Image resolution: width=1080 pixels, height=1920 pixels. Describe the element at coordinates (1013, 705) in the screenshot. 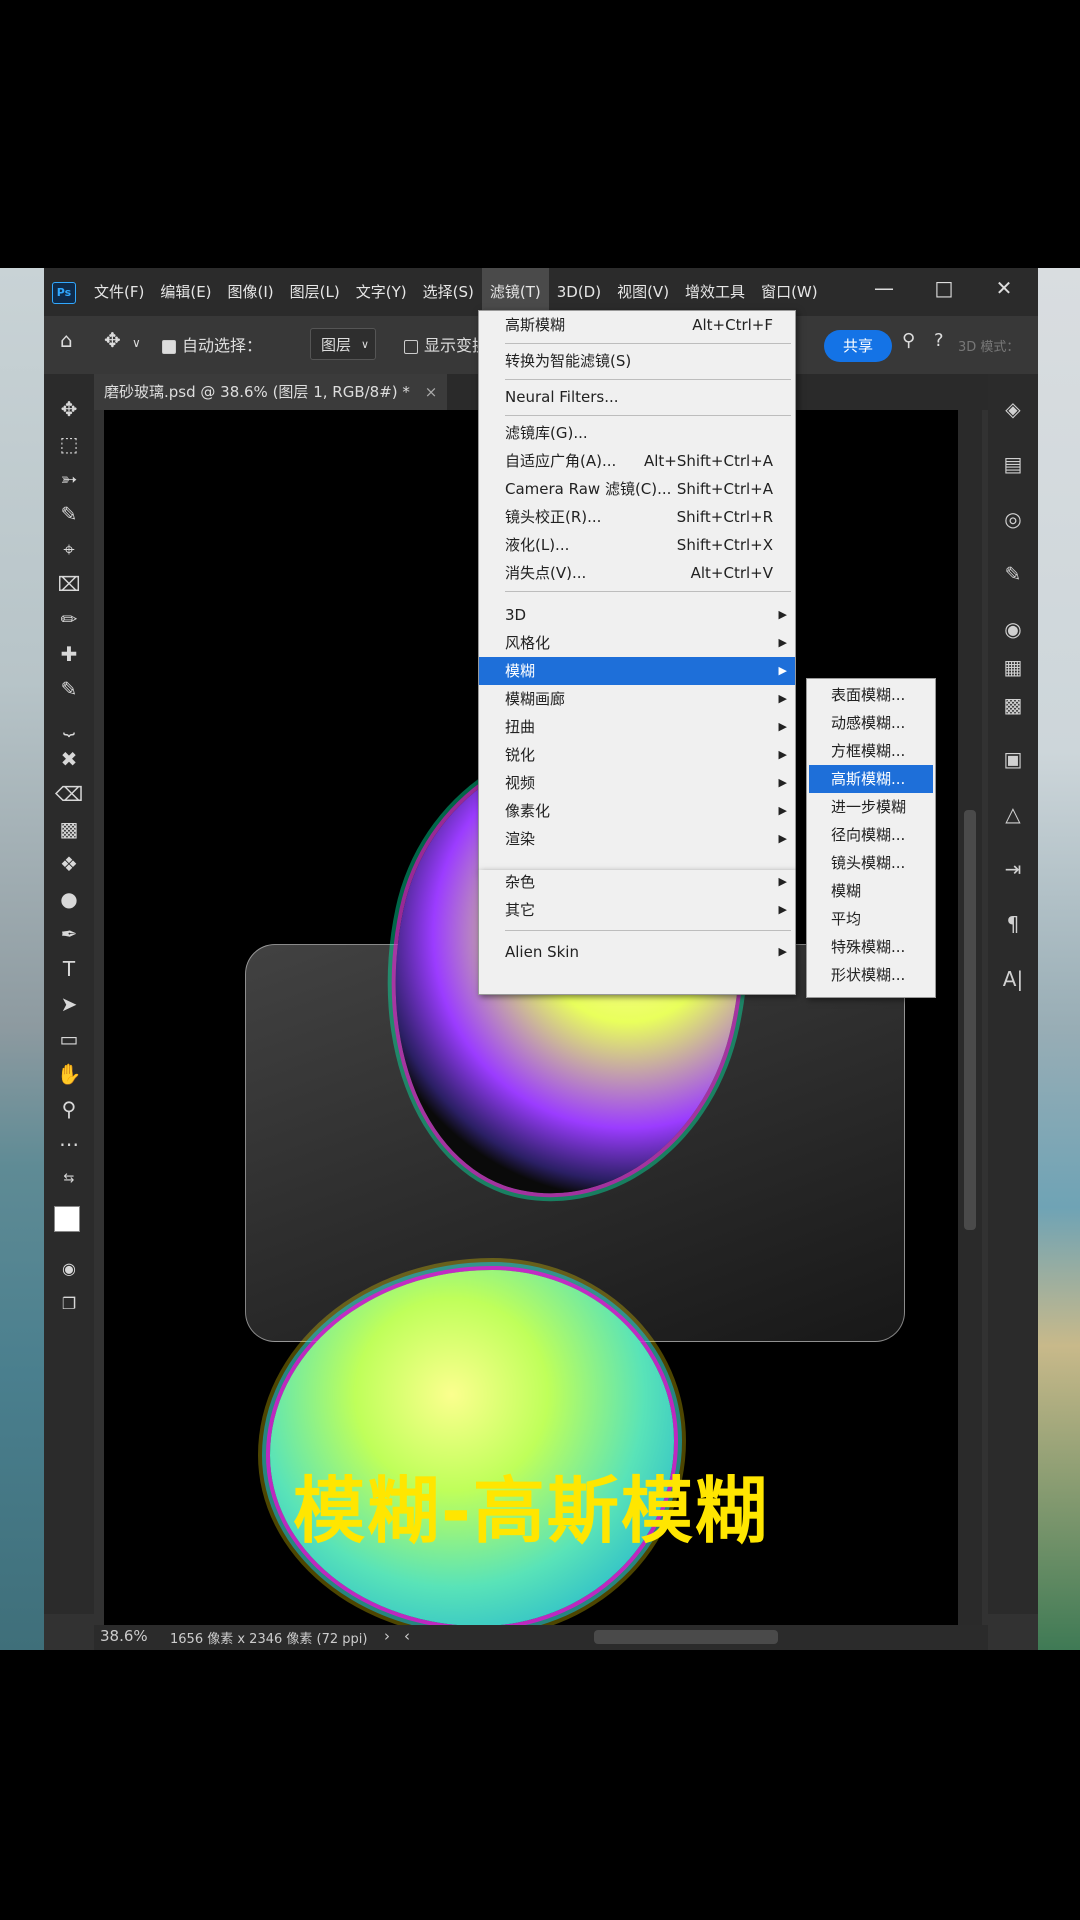

I see `gradients-icon: ▩` at that location.